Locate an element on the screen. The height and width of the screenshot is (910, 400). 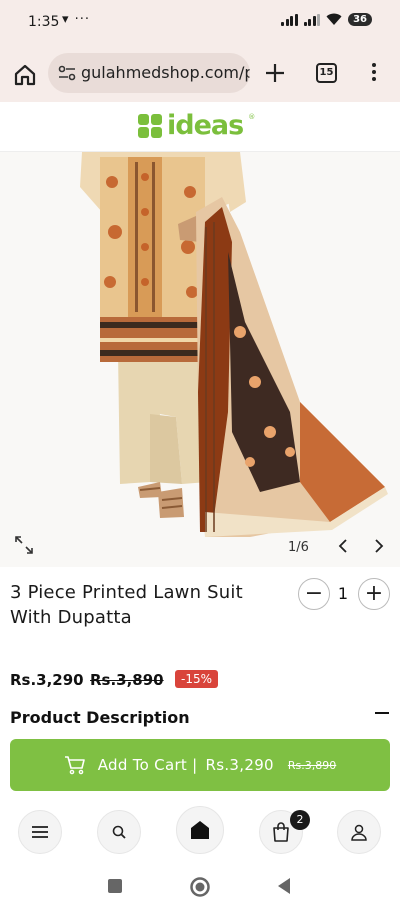
gallery-counter: 1/6 is located at coordinates (298, 547).